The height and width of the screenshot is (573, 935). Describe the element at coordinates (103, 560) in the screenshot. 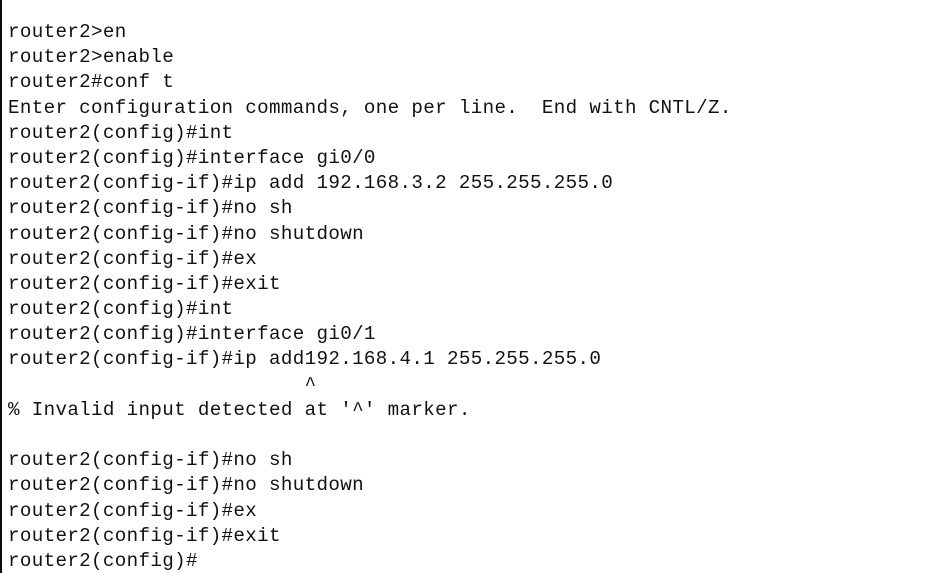

I see `terminal-line: router2(config)#` at that location.